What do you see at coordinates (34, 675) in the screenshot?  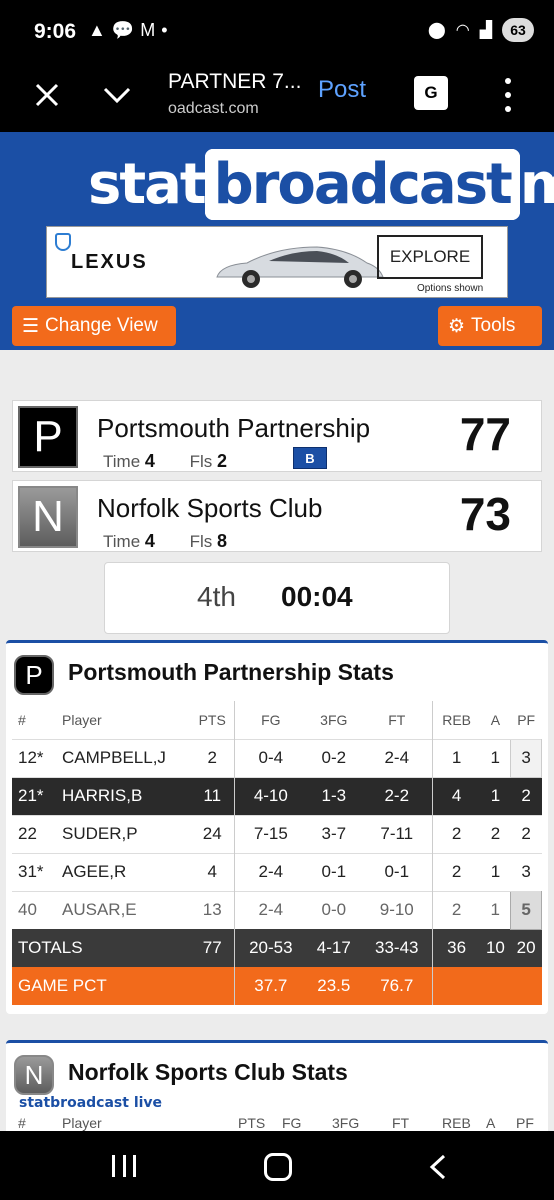 I see `home-stats-badge: P` at bounding box center [34, 675].